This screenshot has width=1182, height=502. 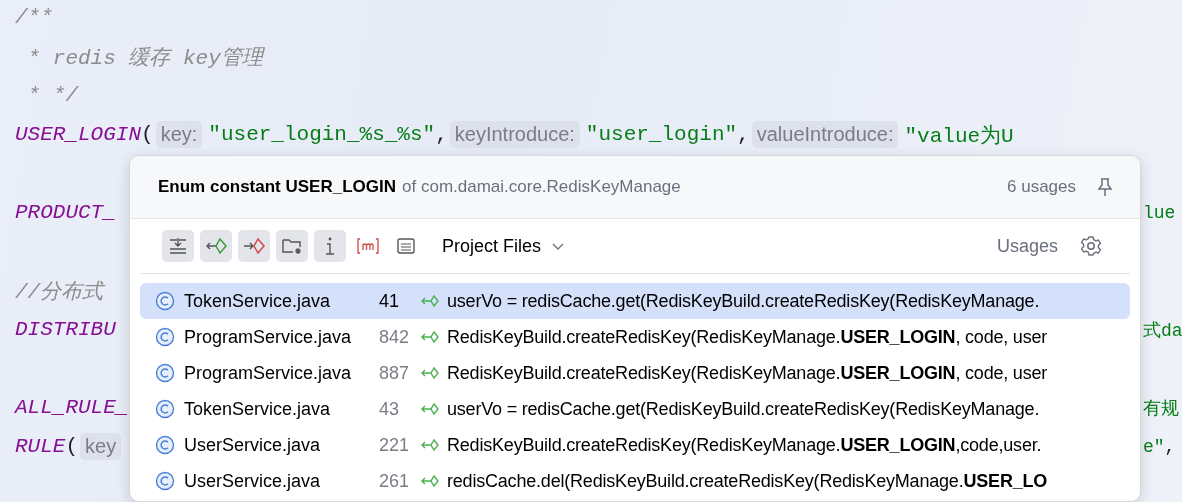 What do you see at coordinates (1161, 408) in the screenshot?
I see `string-literal: 有规` at bounding box center [1161, 408].